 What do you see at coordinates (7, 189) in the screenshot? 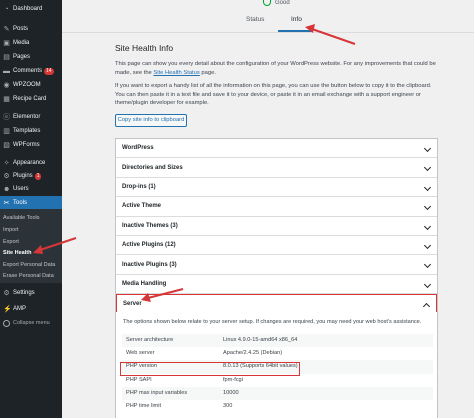
I see `users-icon: ☻` at bounding box center [7, 189].